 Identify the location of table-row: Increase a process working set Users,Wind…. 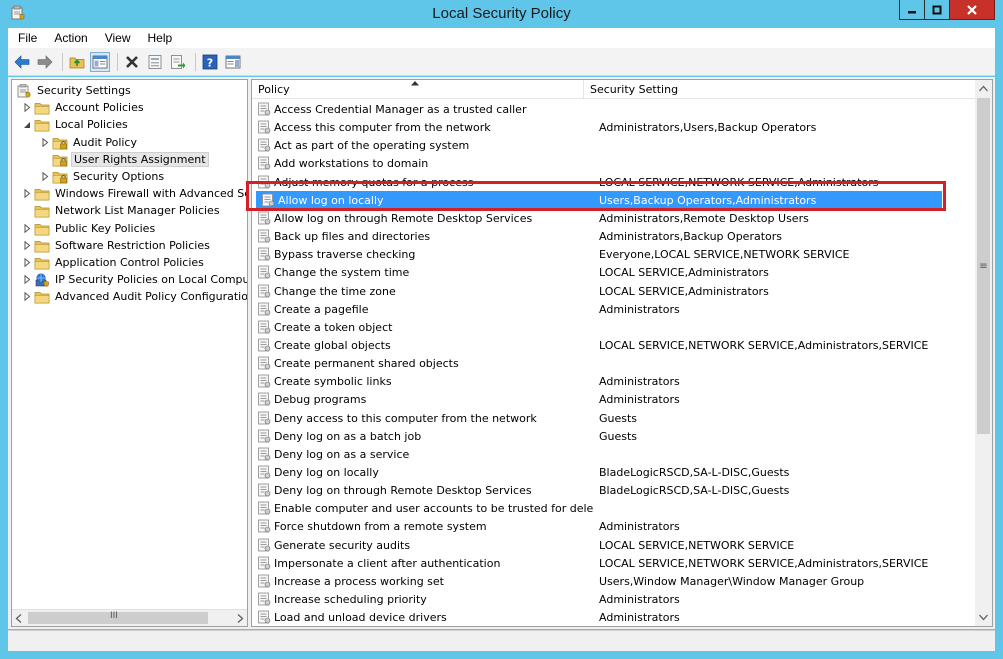
(614, 581).